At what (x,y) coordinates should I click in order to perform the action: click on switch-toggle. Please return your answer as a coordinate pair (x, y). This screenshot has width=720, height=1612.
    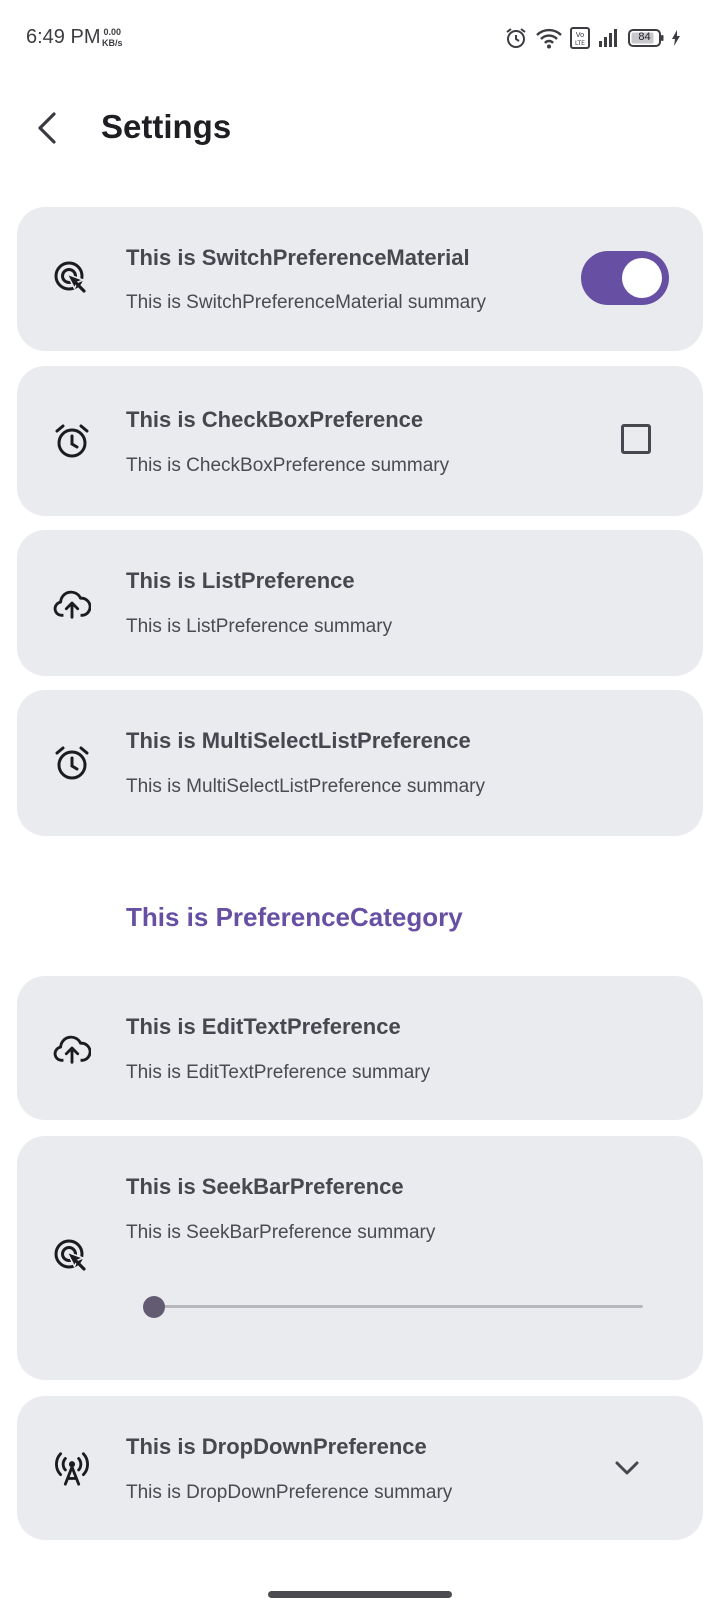
    Looking at the image, I should click on (625, 278).